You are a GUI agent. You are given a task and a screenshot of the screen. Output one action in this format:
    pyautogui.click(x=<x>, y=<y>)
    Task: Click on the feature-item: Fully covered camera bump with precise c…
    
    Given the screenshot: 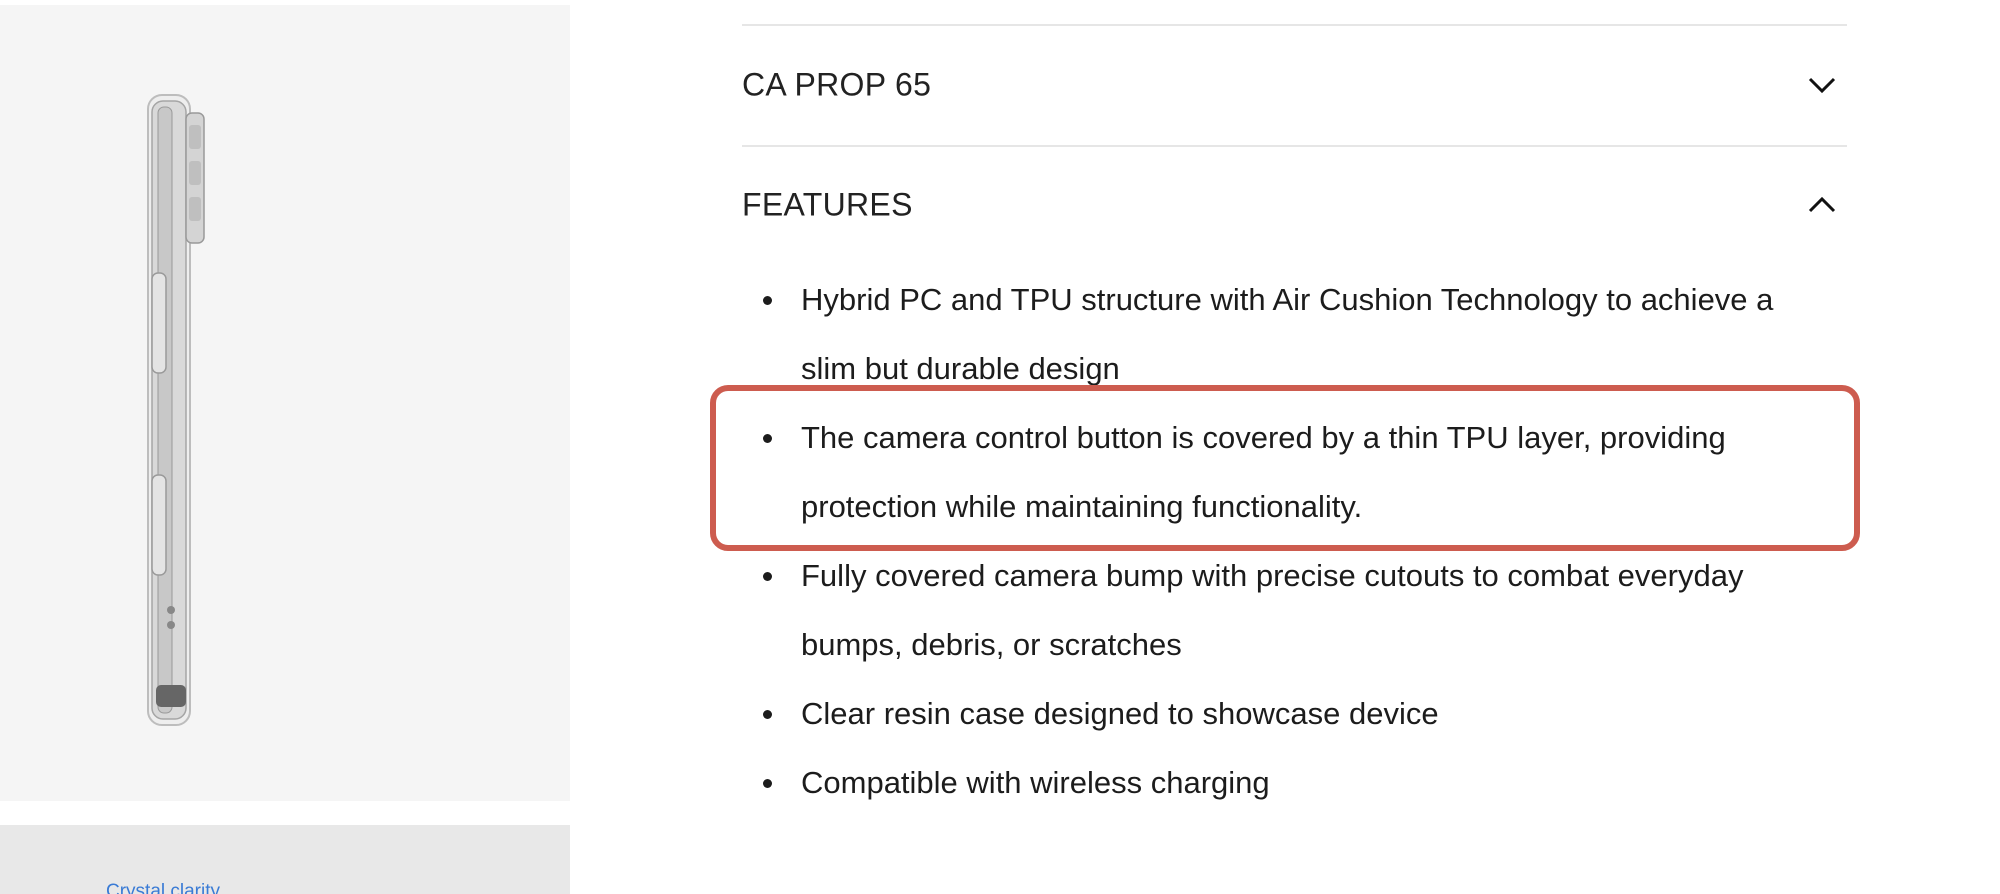 What is the action you would take?
    pyautogui.click(x=1294, y=610)
    